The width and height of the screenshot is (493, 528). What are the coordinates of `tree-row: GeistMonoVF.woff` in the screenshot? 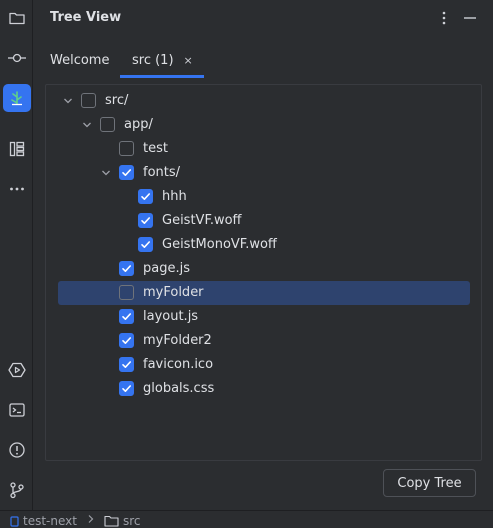 It's located at (263, 245).